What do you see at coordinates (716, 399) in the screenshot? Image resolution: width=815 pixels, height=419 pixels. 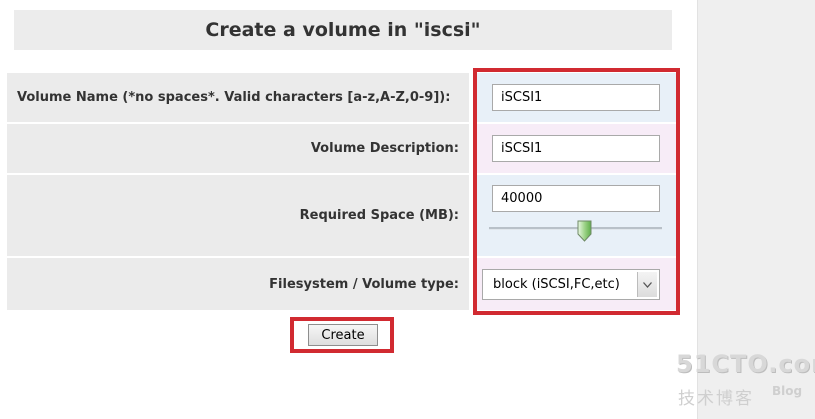 I see `watermark-subtitle: 技术博客` at bounding box center [716, 399].